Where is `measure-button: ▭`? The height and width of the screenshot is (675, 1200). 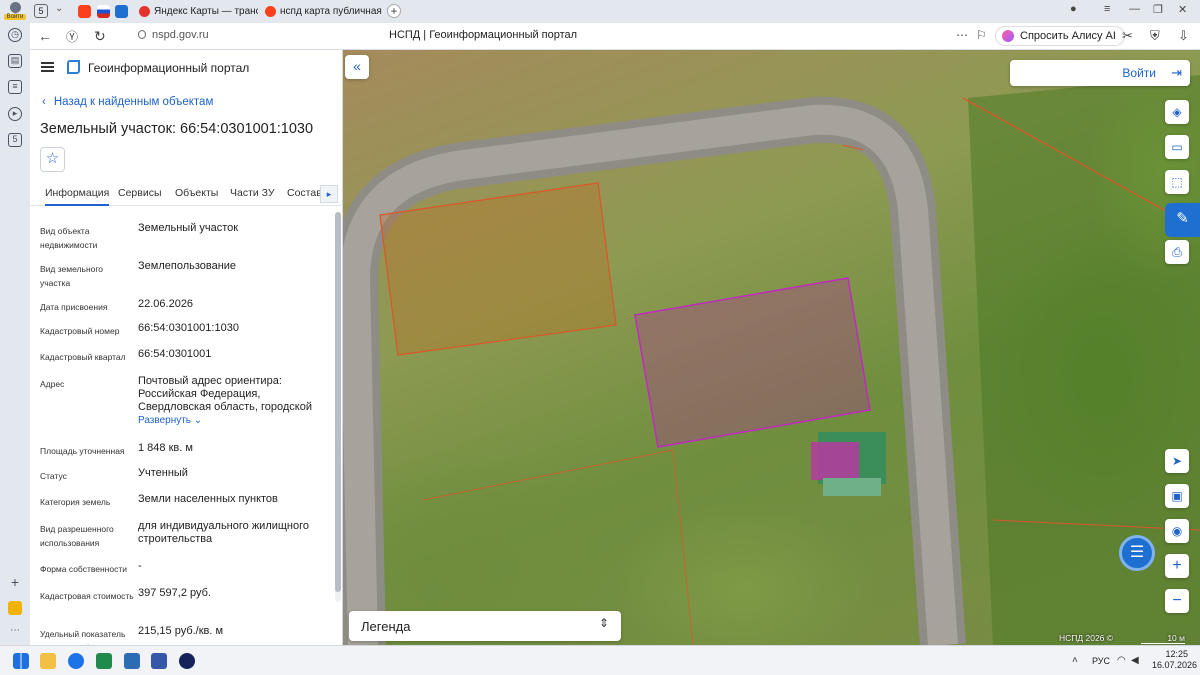
measure-button: ▭ is located at coordinates (1177, 147).